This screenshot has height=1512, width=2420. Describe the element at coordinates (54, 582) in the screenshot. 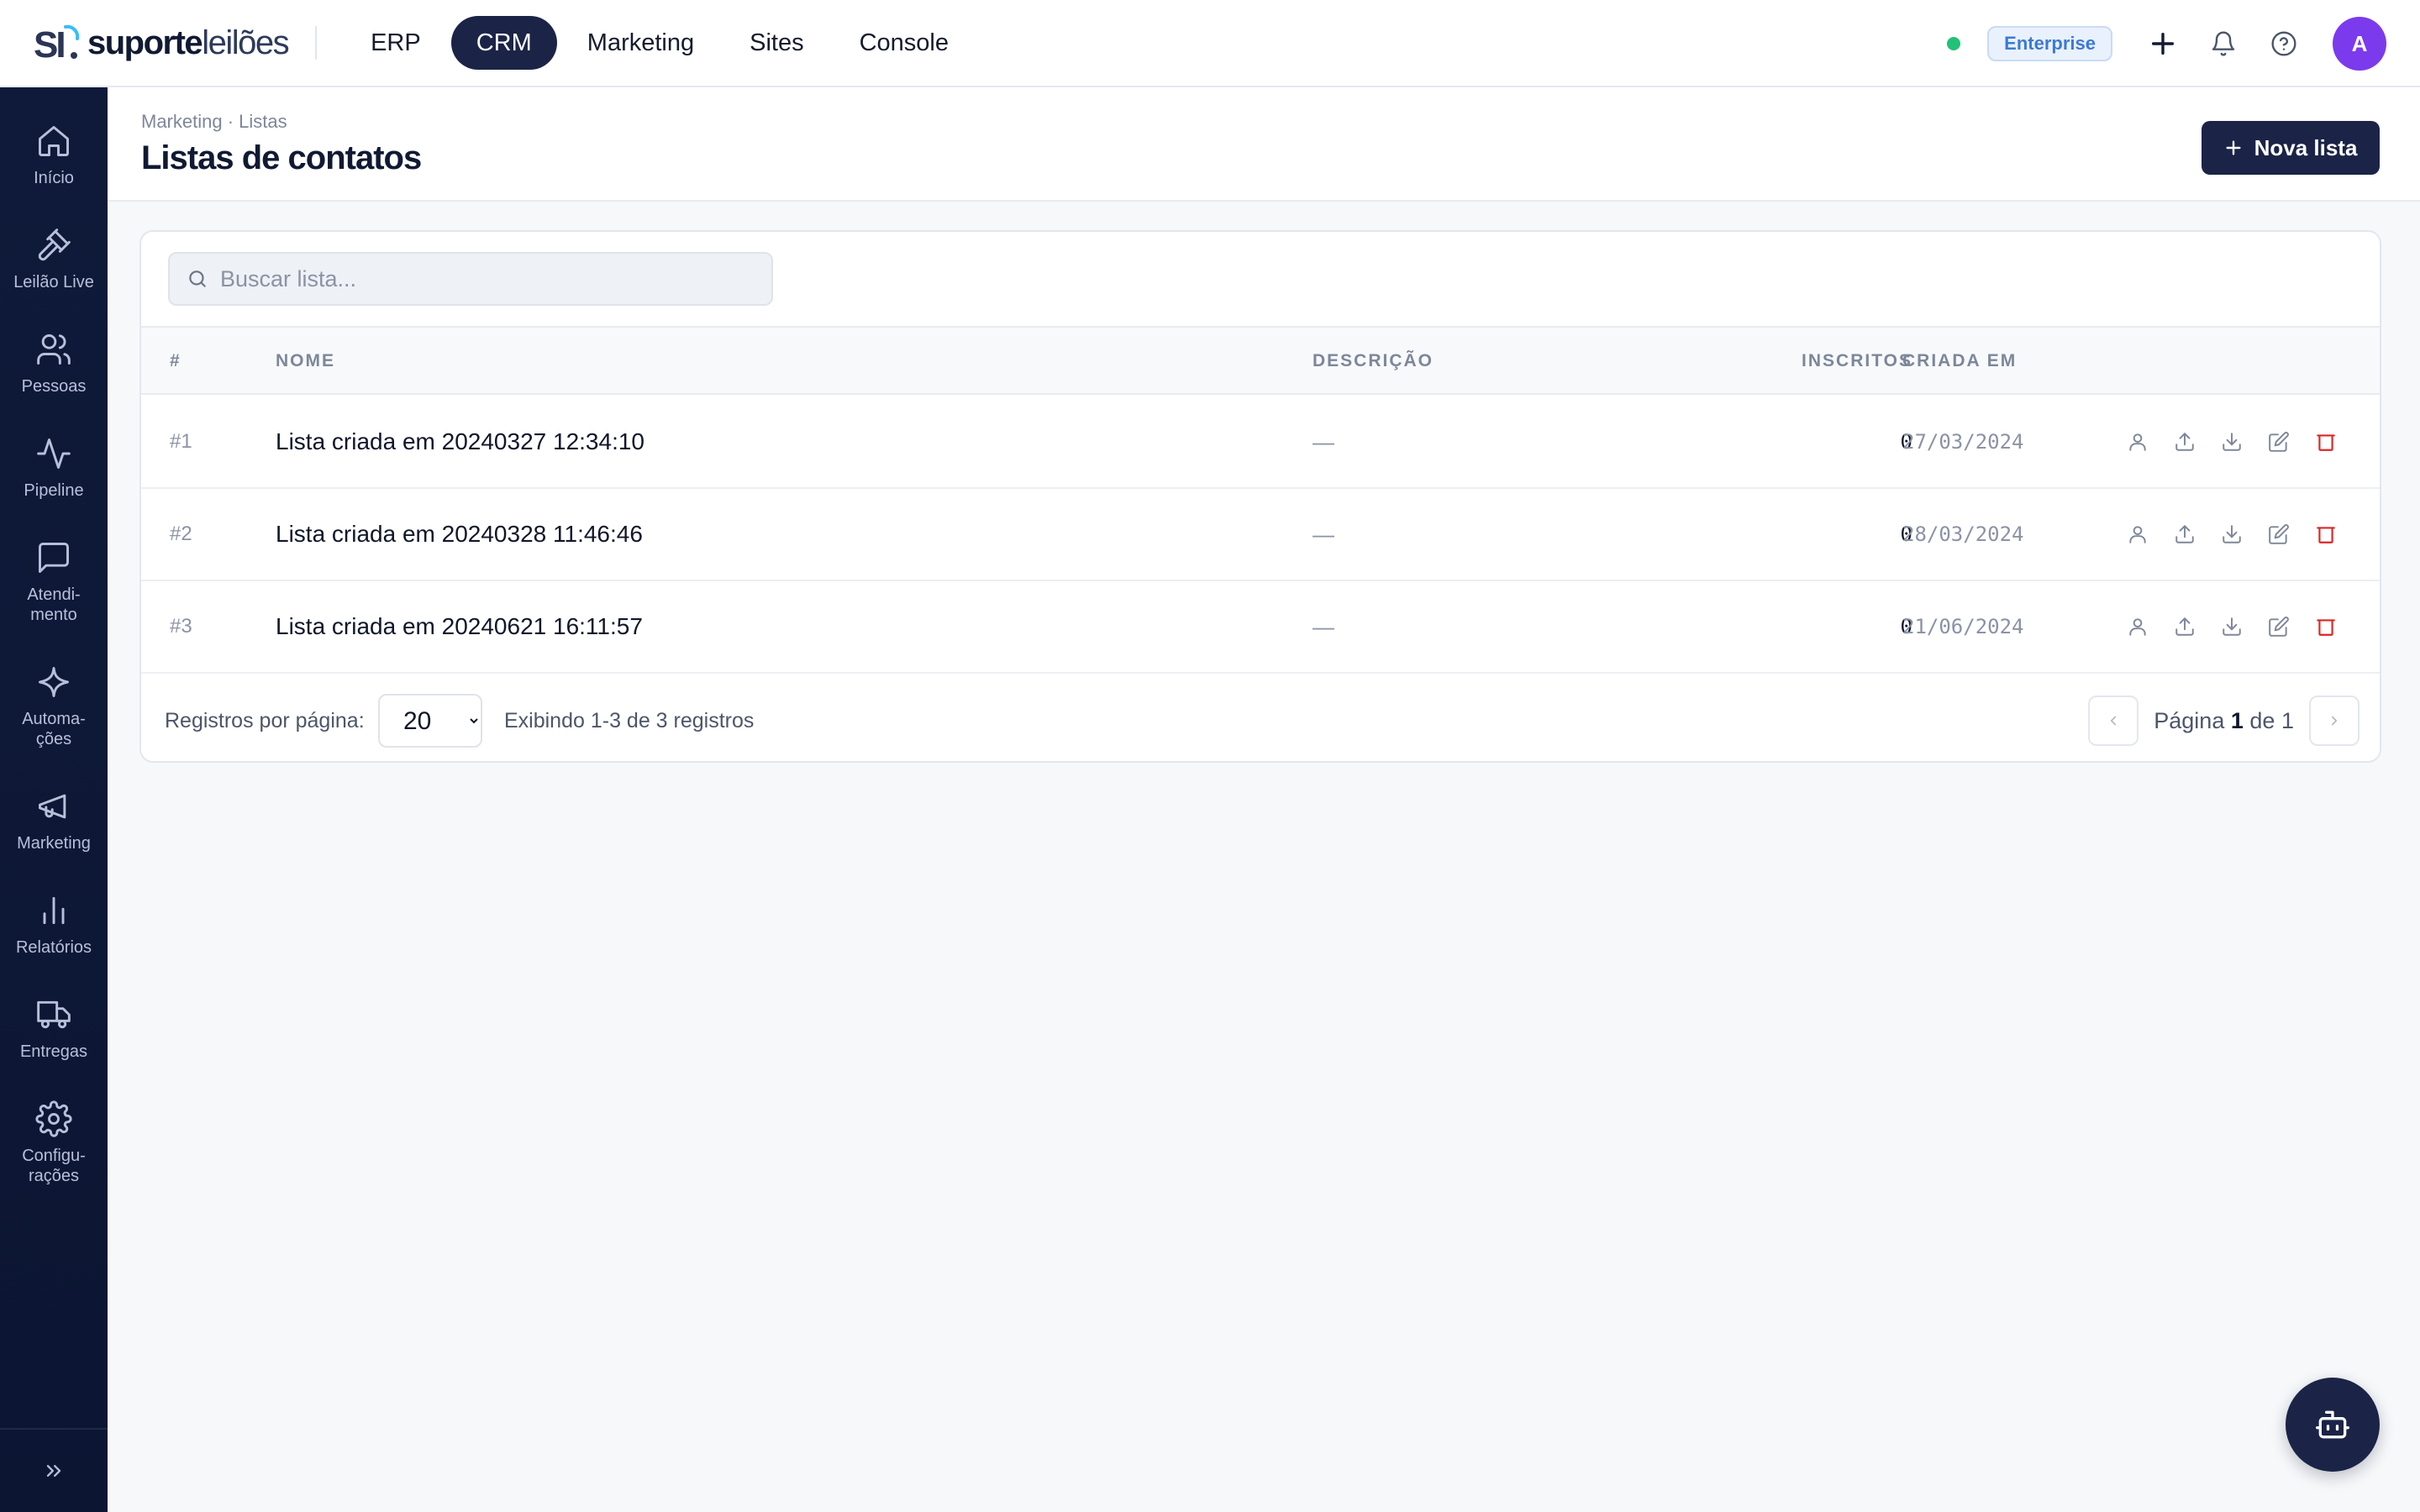

I see `sidebar-item-atendimento: Atendi- mento` at that location.